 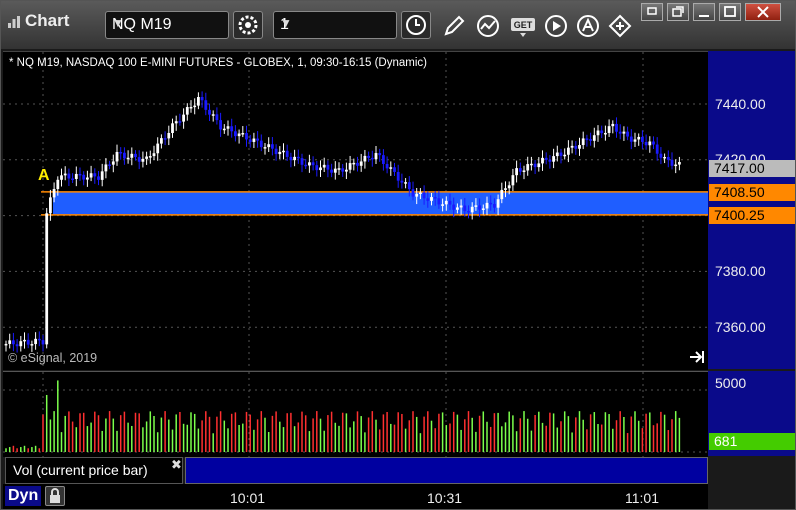 I want to click on last-price-tag: 7417.00, so click(x=752, y=168).